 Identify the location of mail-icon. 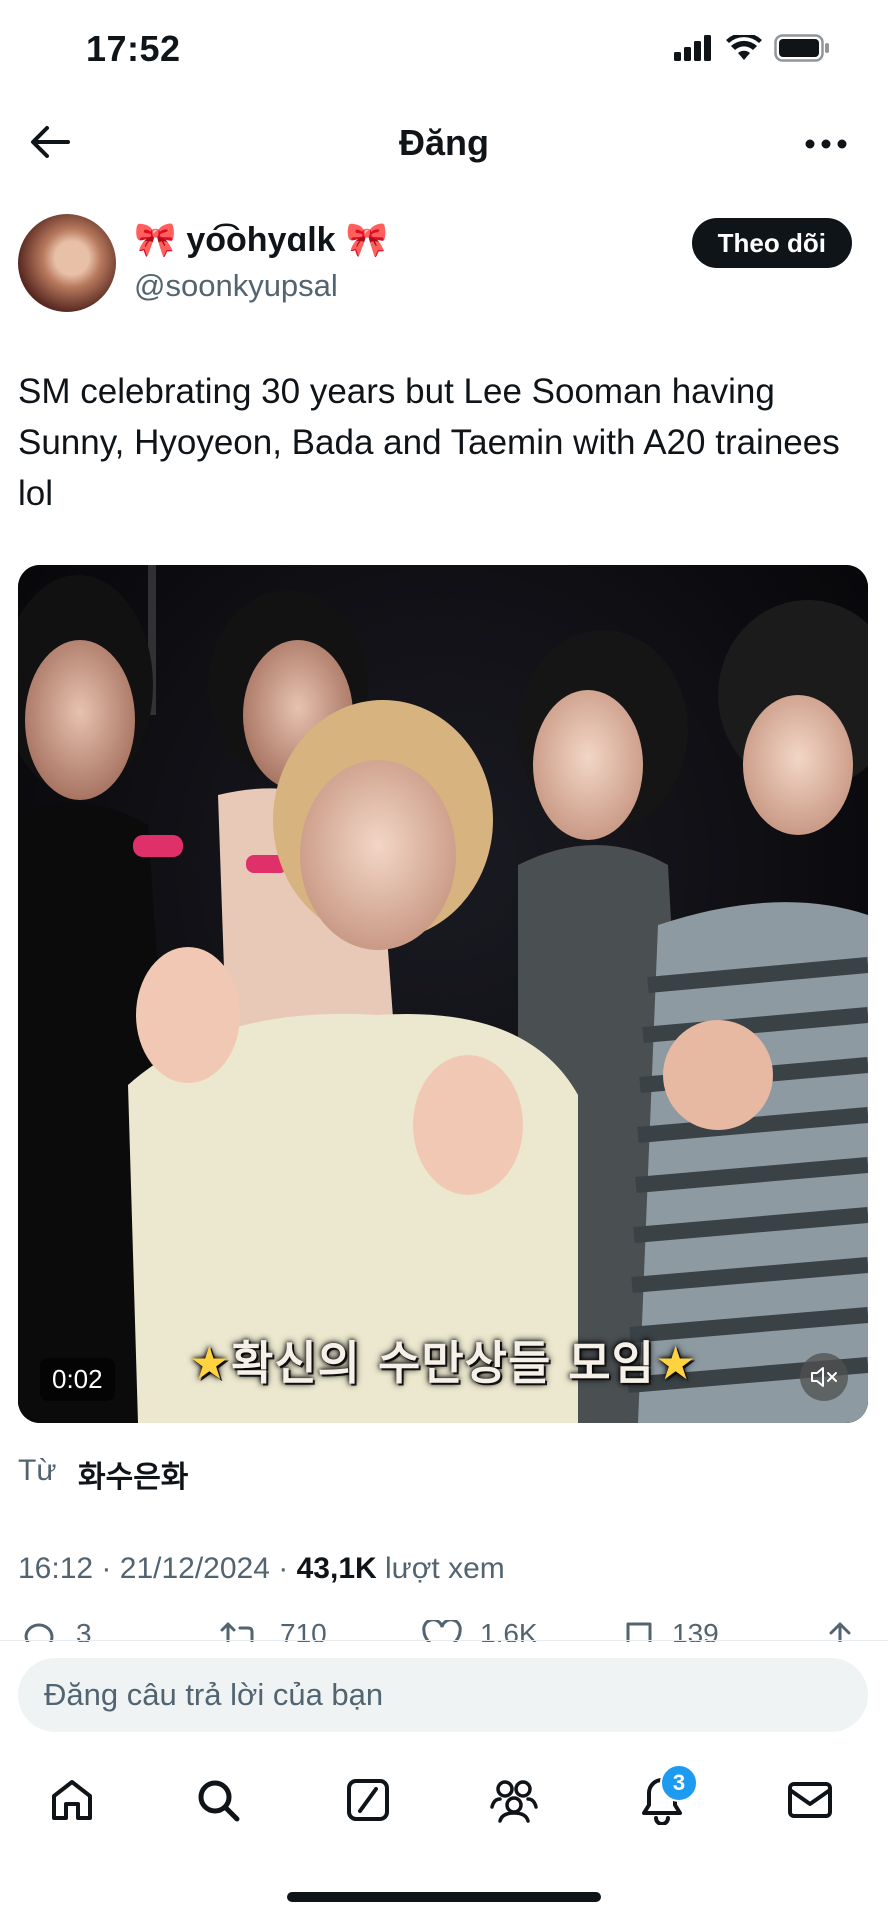
(810, 1800).